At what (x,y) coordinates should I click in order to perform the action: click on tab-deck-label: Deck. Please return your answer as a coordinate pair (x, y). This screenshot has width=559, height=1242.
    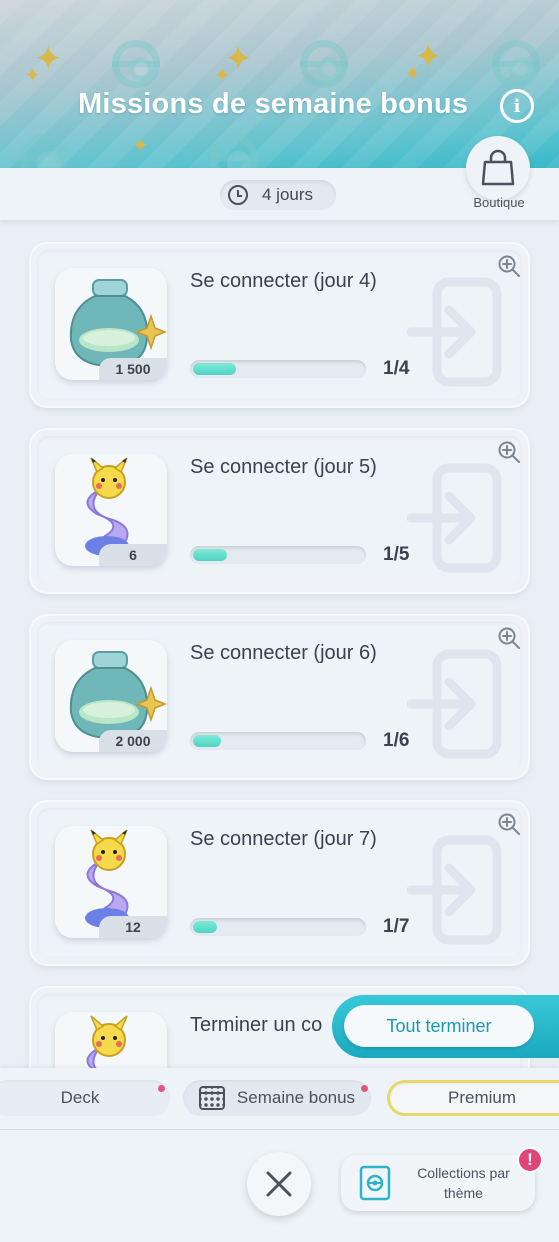
    Looking at the image, I should click on (80, 1097).